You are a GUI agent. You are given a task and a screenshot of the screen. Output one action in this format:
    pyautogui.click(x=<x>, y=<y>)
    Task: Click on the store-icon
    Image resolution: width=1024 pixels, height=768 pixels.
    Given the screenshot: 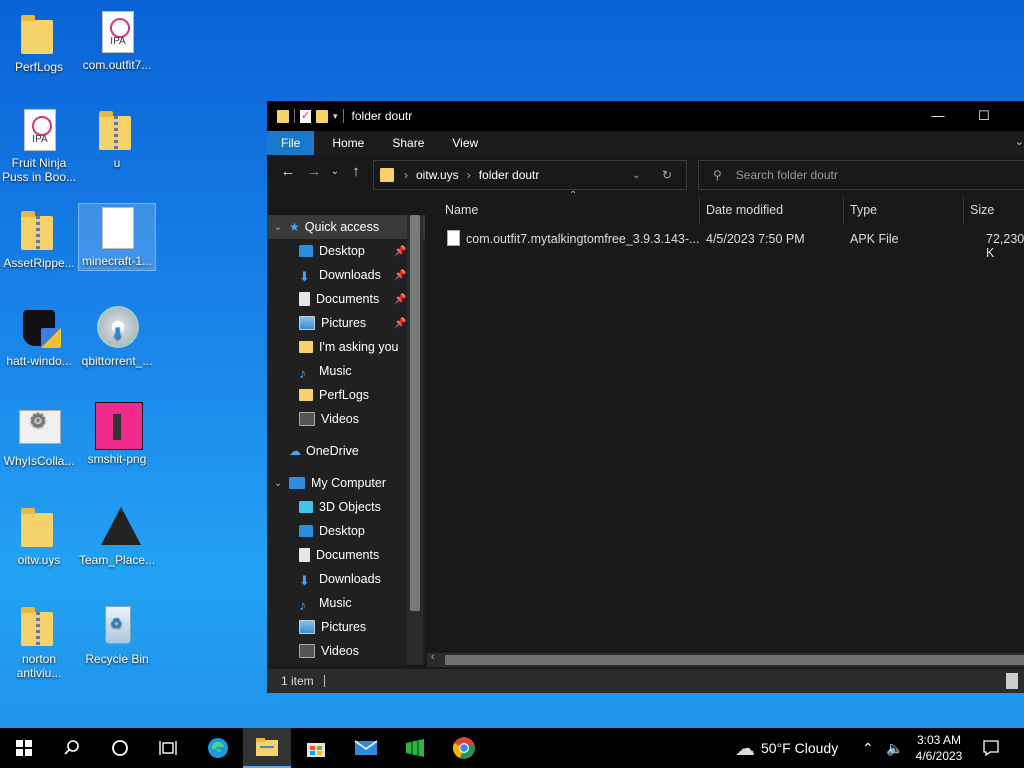 What is the action you would take?
    pyautogui.click(x=316, y=750)
    